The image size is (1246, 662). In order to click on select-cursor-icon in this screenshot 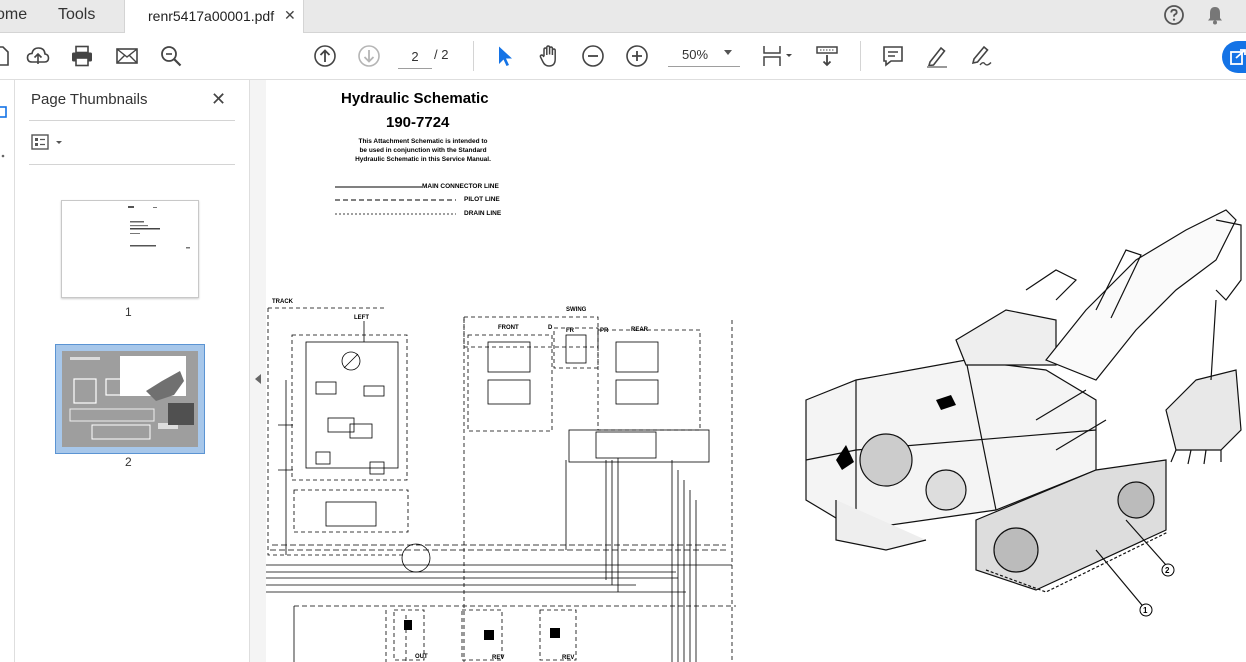, I will do `click(505, 56)`.